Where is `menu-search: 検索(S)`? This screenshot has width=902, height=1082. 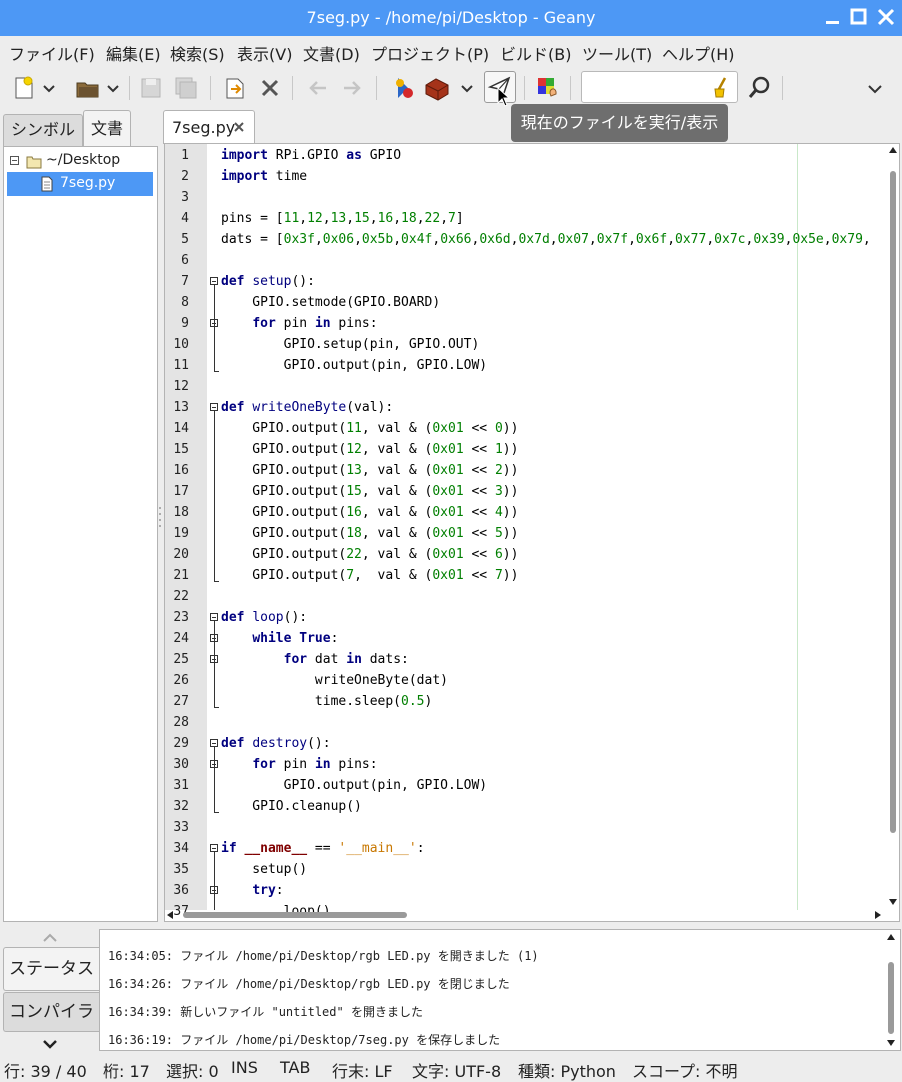
menu-search: 検索(S) is located at coordinates (197, 53).